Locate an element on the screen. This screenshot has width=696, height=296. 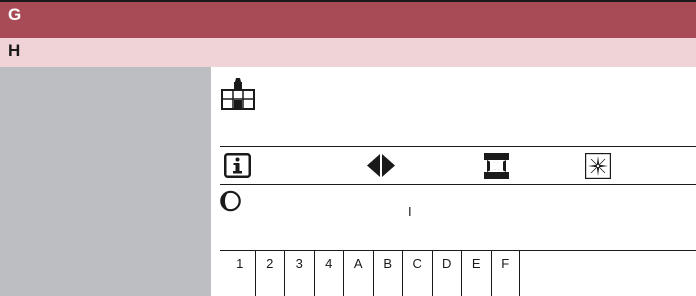
key-b: B is located at coordinates (387, 273).